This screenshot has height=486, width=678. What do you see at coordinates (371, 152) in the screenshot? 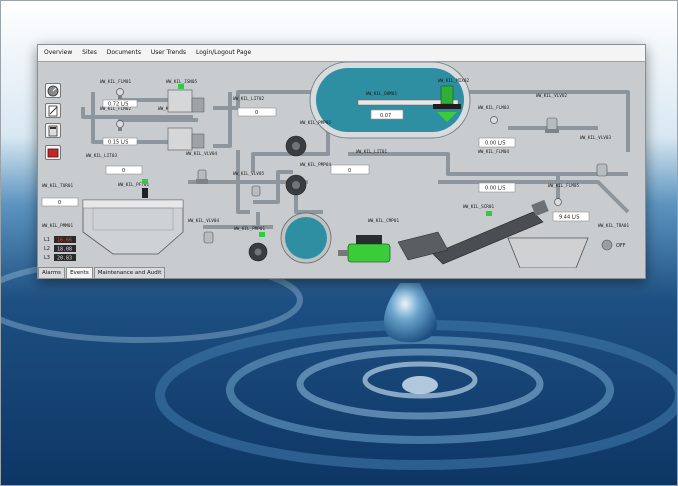
I see `tag-lit01: WW_KIL_LIT01` at bounding box center [371, 152].